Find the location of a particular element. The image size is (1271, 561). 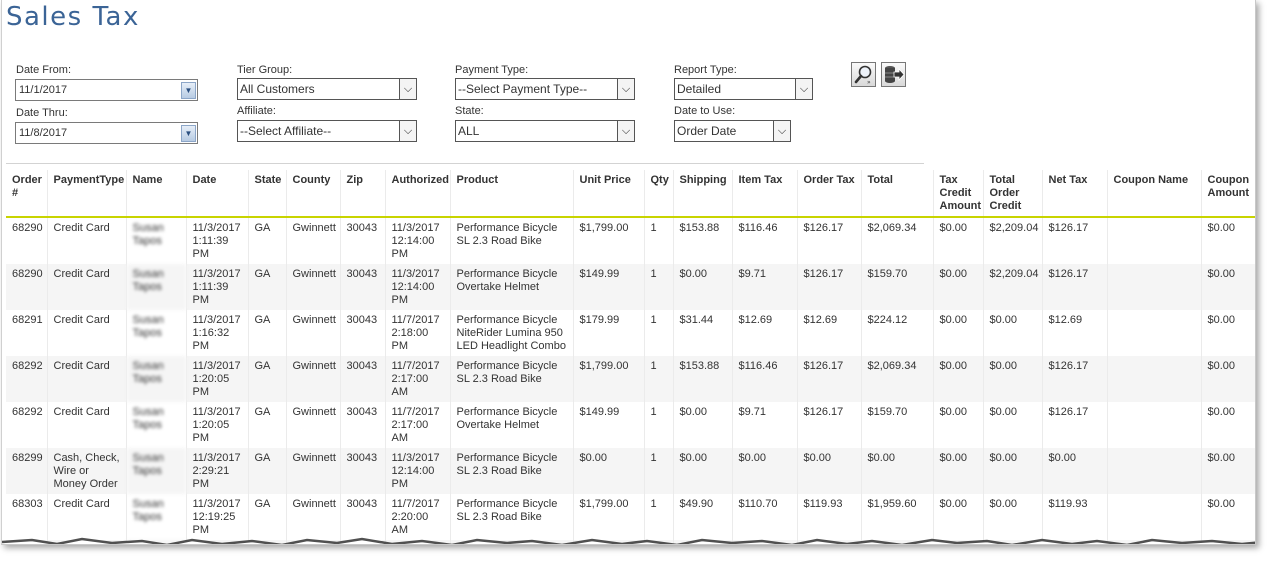

search-button: » is located at coordinates (863, 74).